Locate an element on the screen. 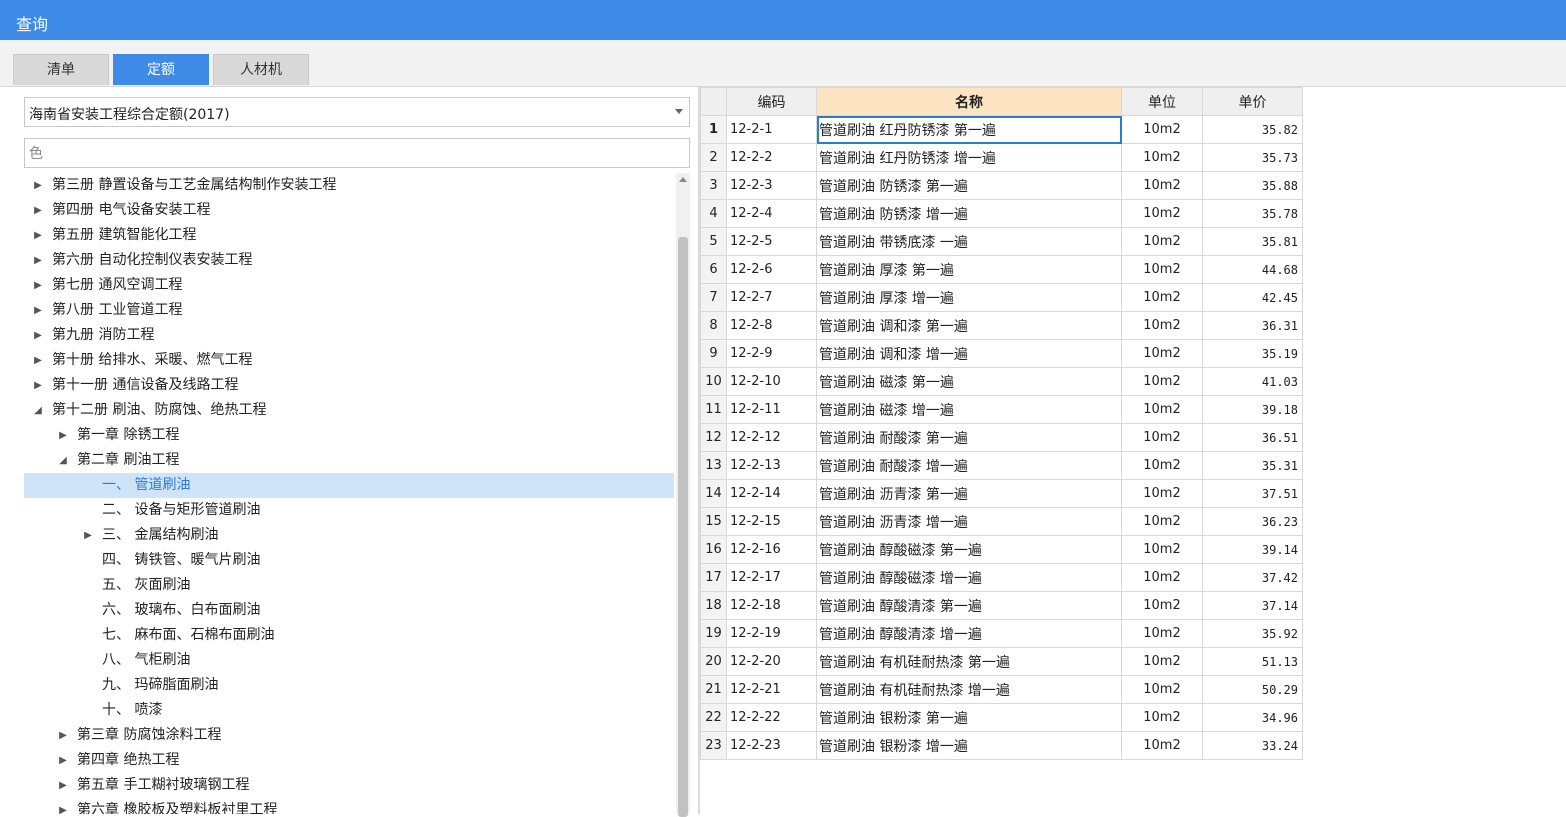  table-row: 20 12-2-20 管道刷油 有机硅耐热漆 第一遍 10m2 51.13 is located at coordinates (1001, 661).